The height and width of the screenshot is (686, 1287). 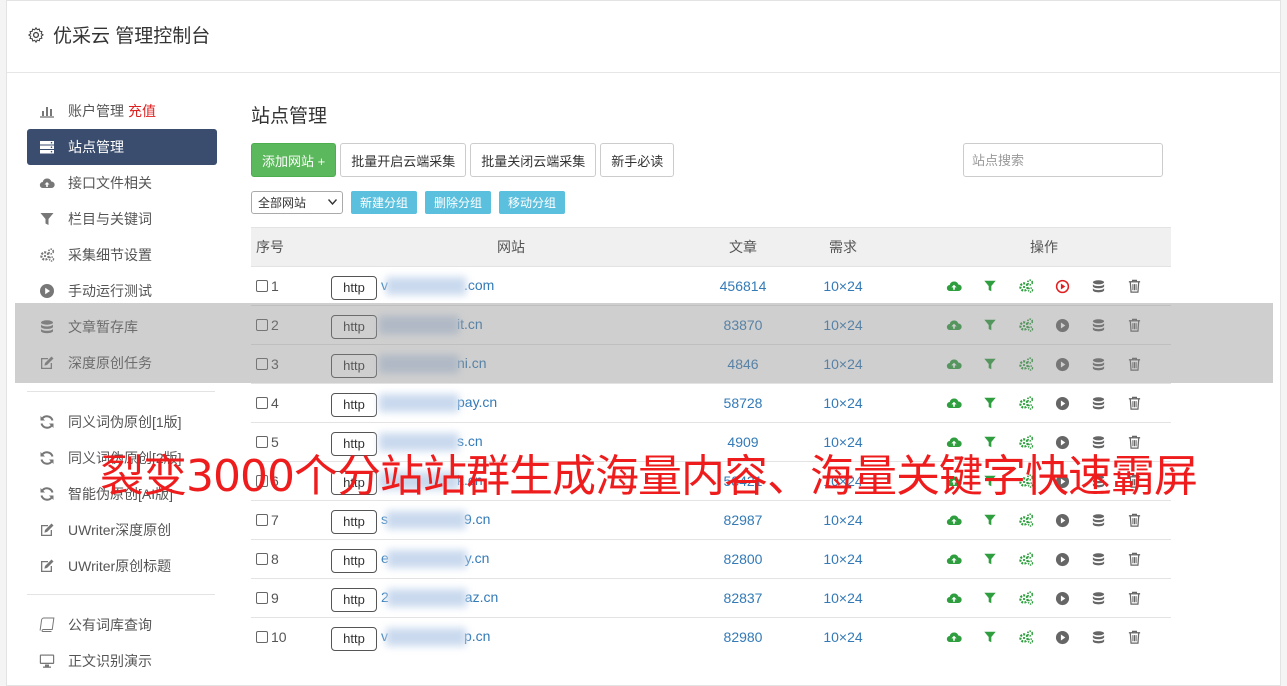 I want to click on site-domain-link: 2 az.cn, so click(x=439, y=598).